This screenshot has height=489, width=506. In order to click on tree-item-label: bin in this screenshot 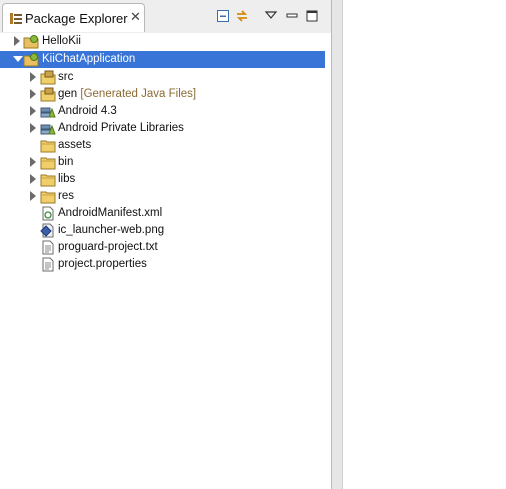, I will do `click(66, 162)`.